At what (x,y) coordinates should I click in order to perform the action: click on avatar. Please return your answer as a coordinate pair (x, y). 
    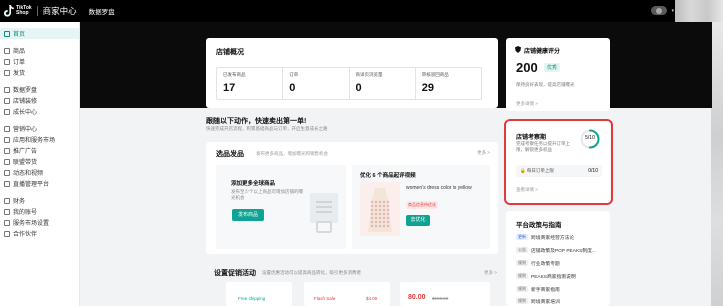
    Looking at the image, I should click on (659, 10).